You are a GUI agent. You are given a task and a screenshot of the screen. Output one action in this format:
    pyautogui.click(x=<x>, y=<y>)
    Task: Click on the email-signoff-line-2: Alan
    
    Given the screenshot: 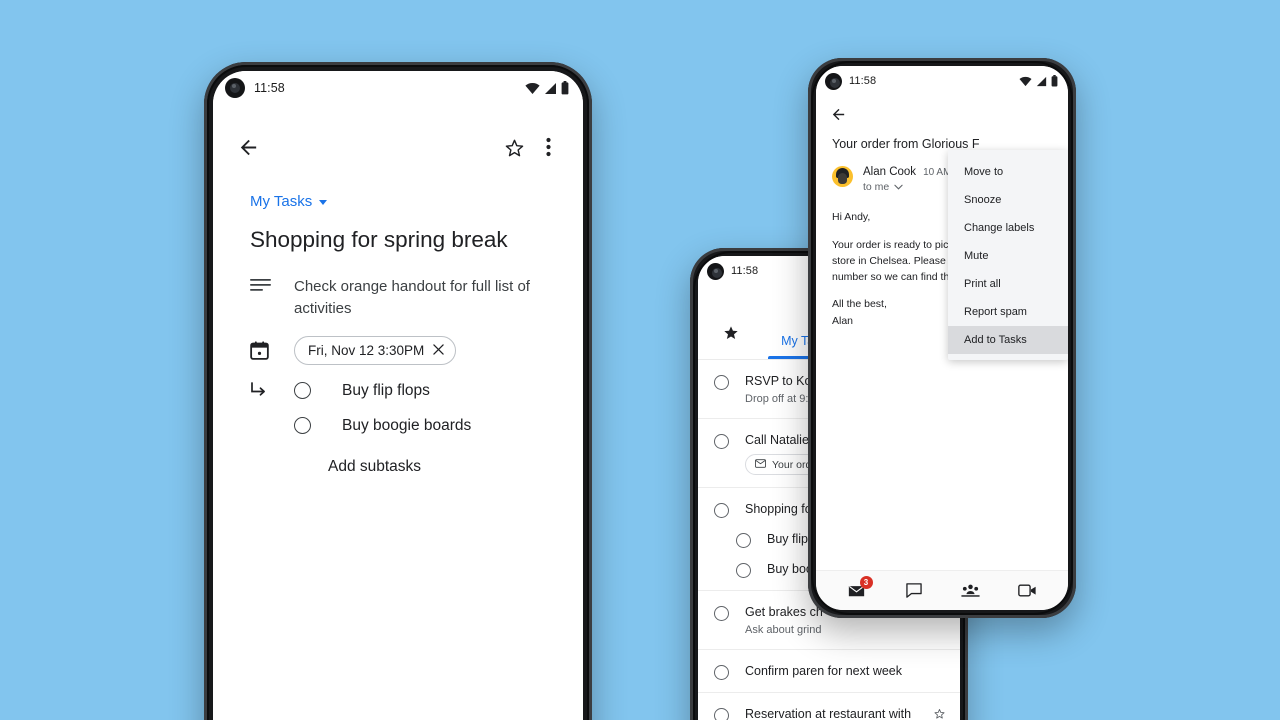 What is the action you would take?
    pyautogui.click(x=843, y=320)
    